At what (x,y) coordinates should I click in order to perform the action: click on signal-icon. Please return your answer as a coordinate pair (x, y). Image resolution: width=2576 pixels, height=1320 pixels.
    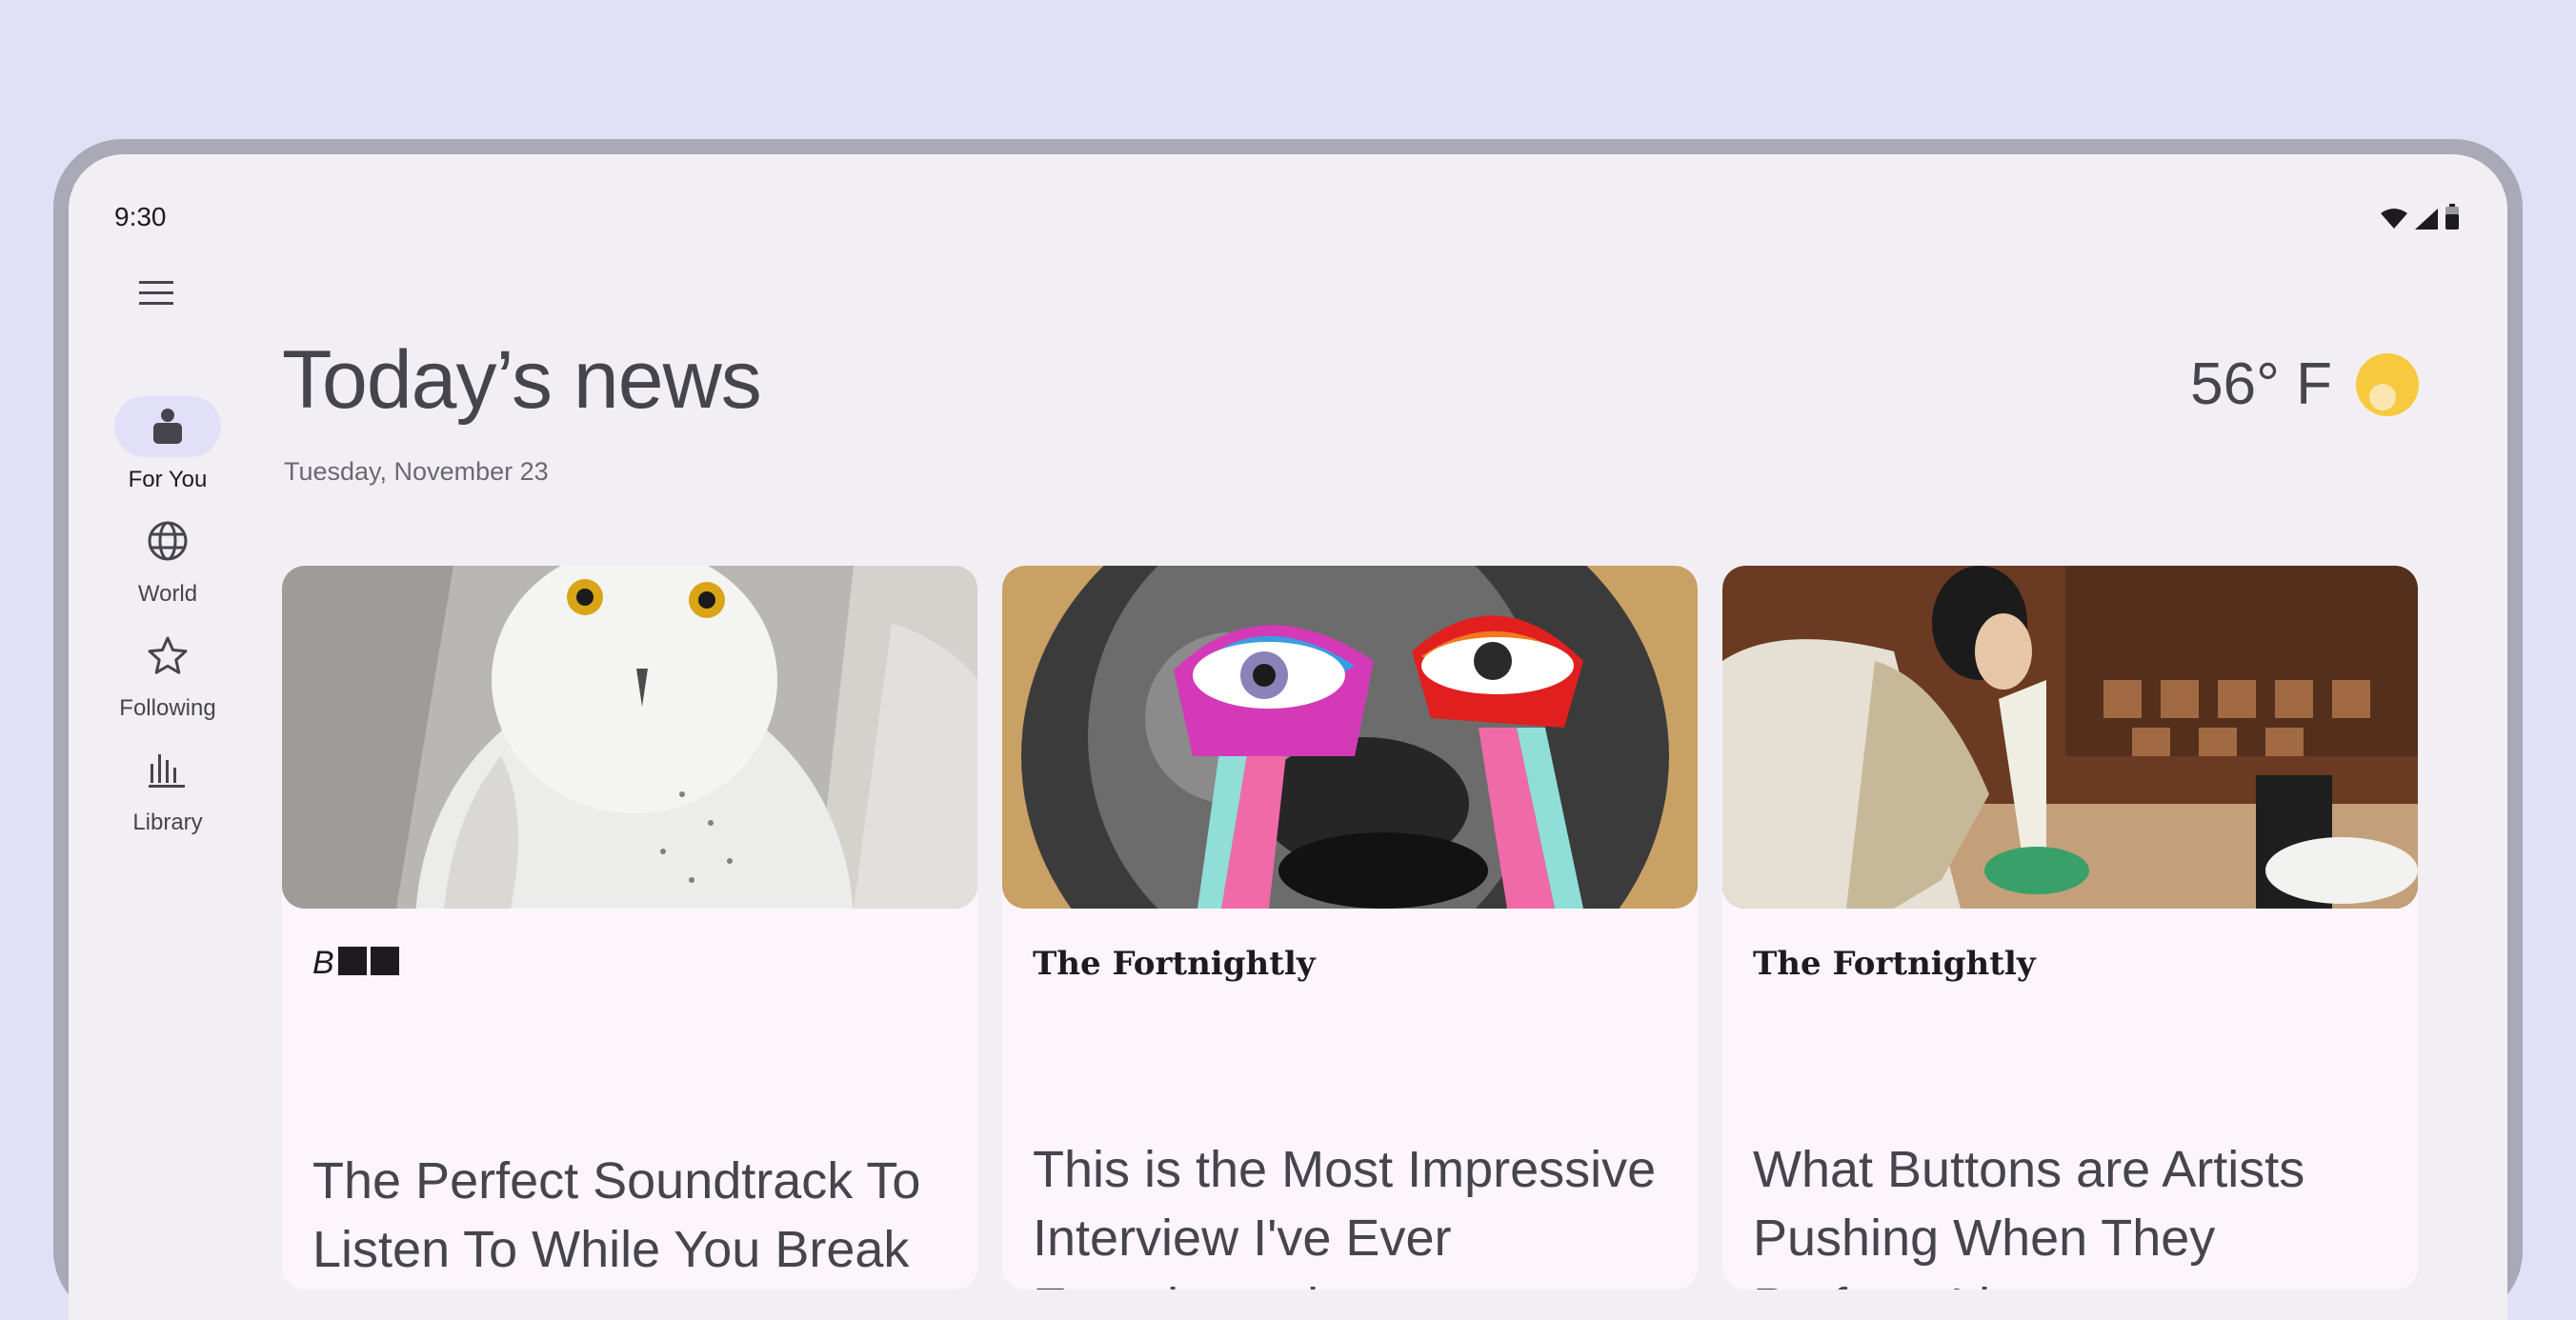
    Looking at the image, I should click on (2427, 219).